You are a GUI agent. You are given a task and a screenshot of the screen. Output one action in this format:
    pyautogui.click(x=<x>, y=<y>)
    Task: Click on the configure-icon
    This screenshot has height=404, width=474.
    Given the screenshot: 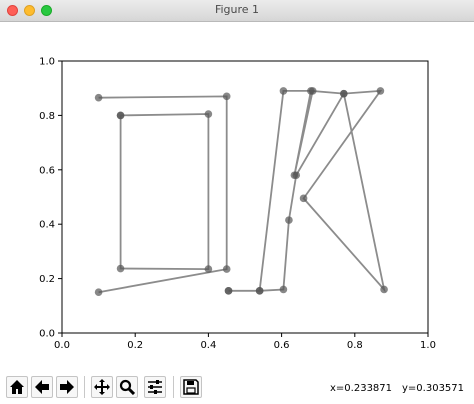 What is the action you would take?
    pyautogui.click(x=155, y=387)
    